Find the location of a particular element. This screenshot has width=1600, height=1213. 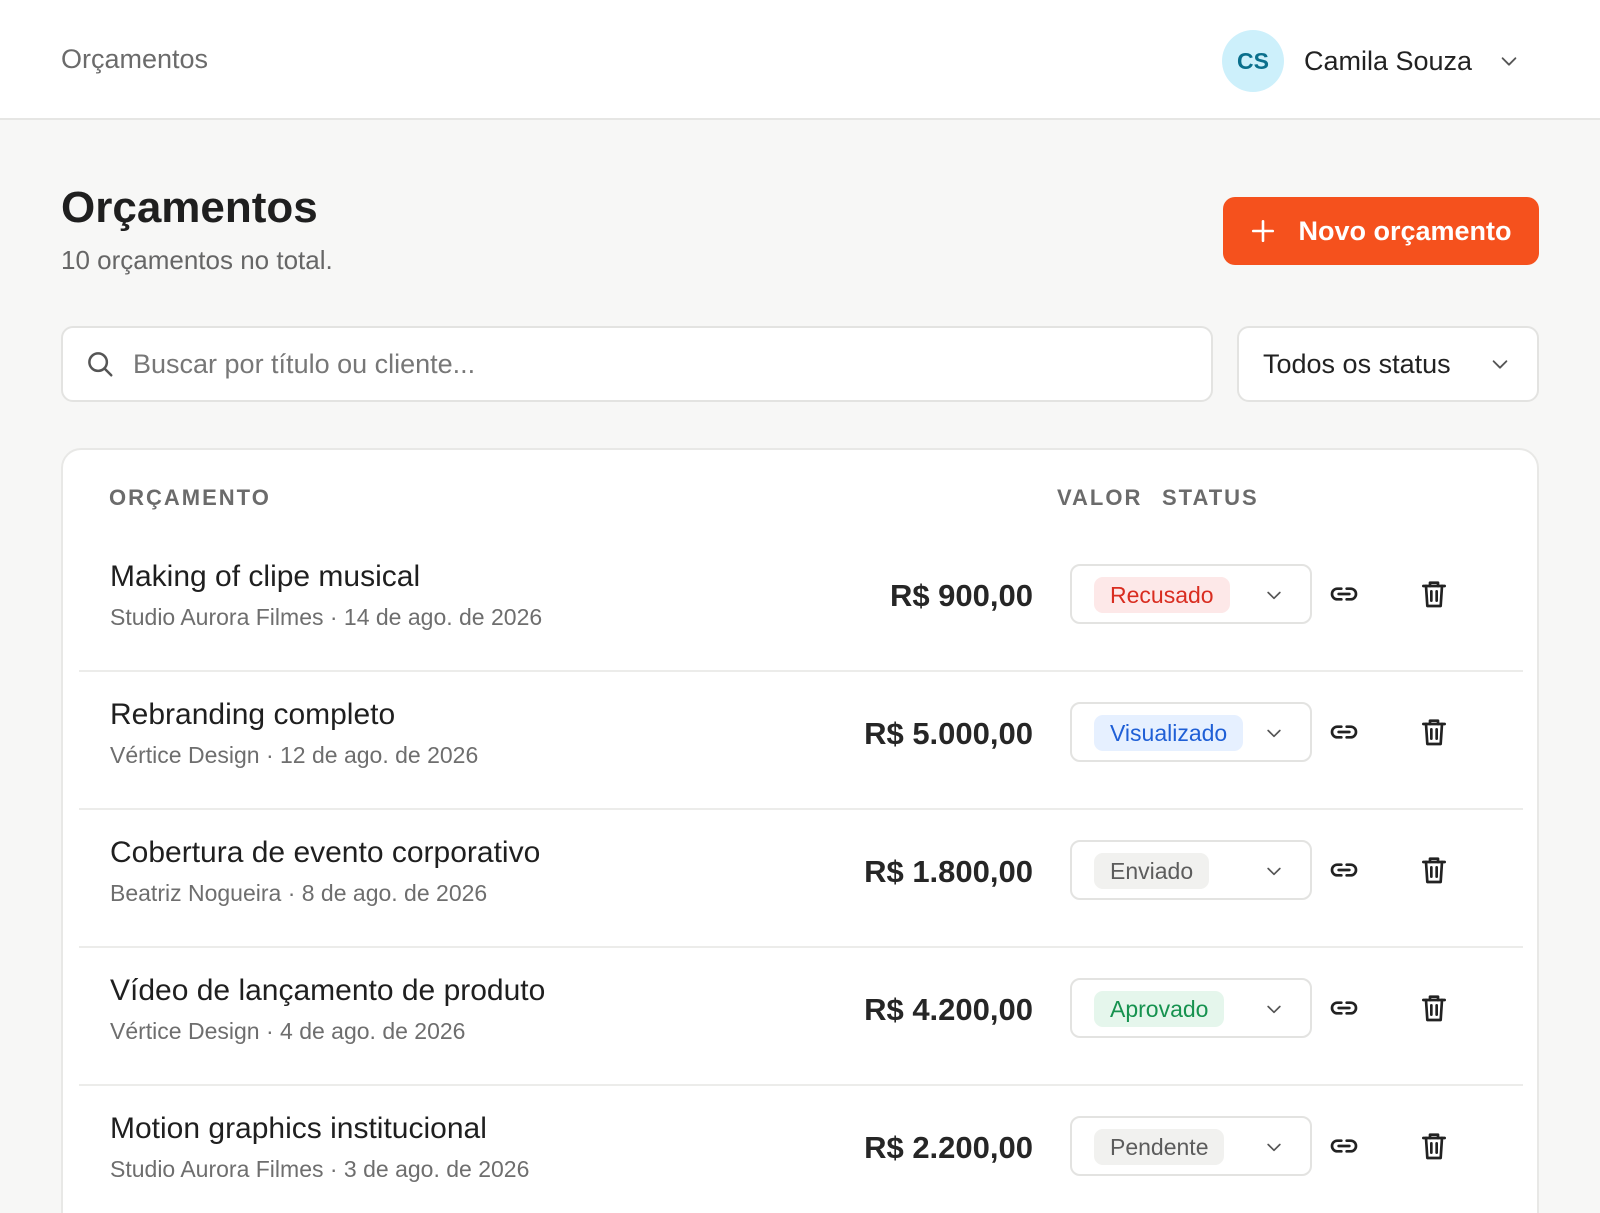

plus-icon is located at coordinates (1263, 231).